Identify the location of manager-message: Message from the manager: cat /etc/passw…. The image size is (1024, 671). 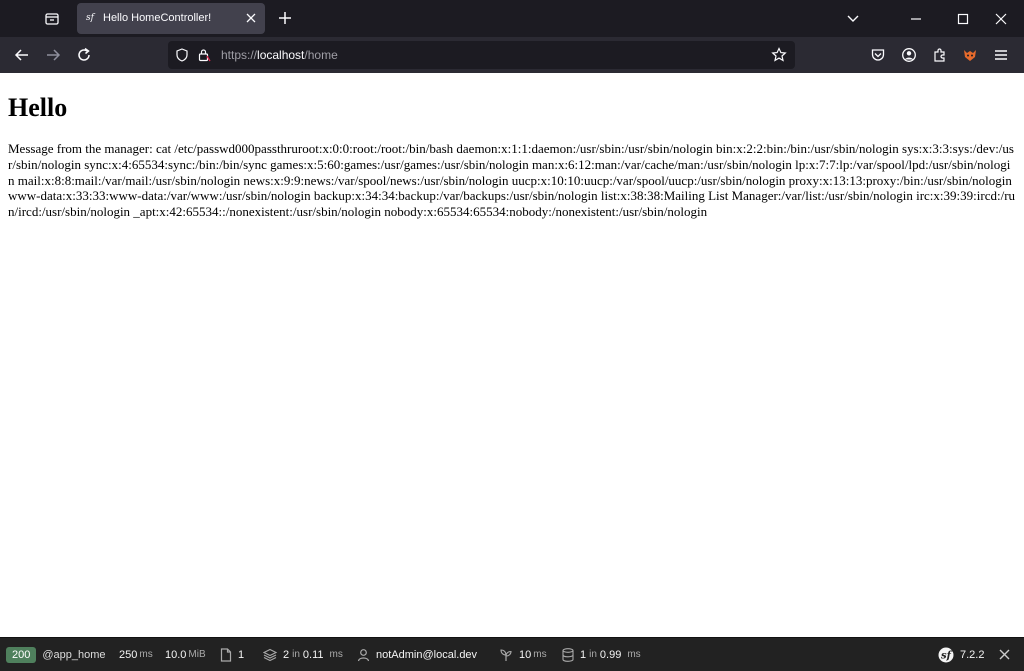
(512, 180).